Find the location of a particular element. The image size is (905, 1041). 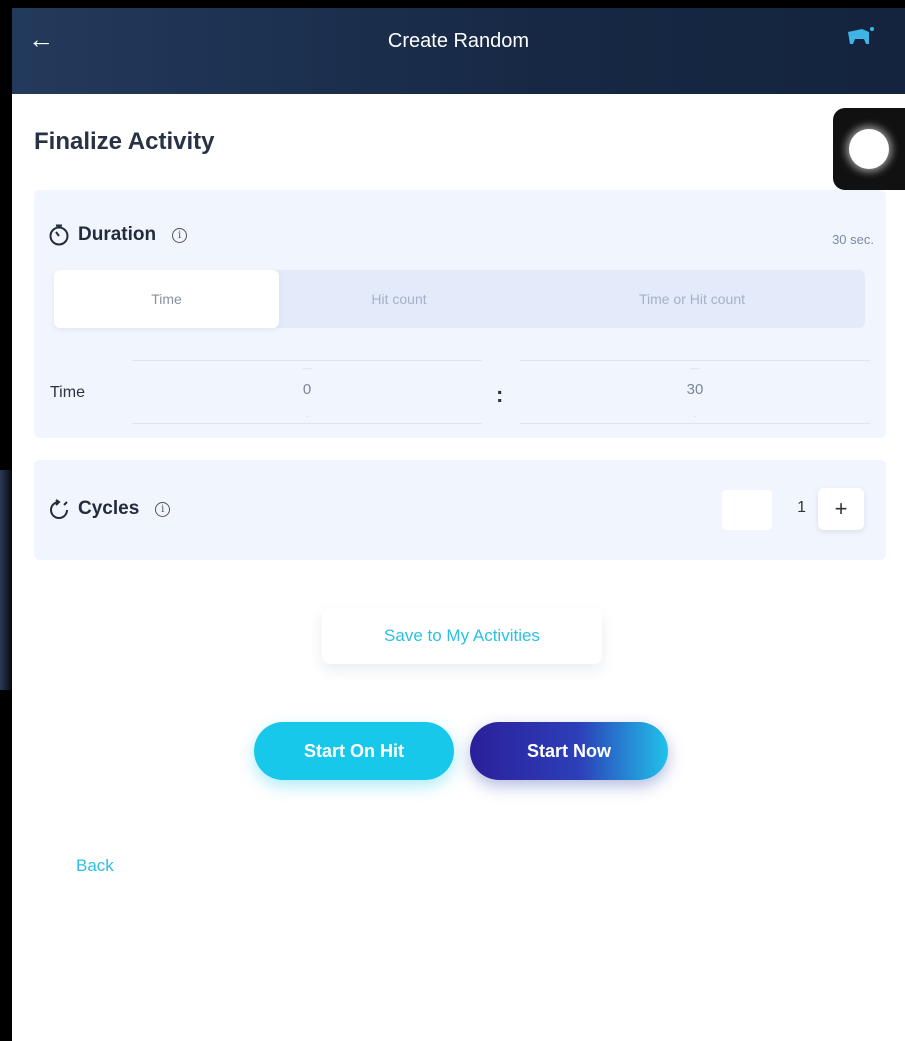

duration-label: Duration is located at coordinates (117, 234).